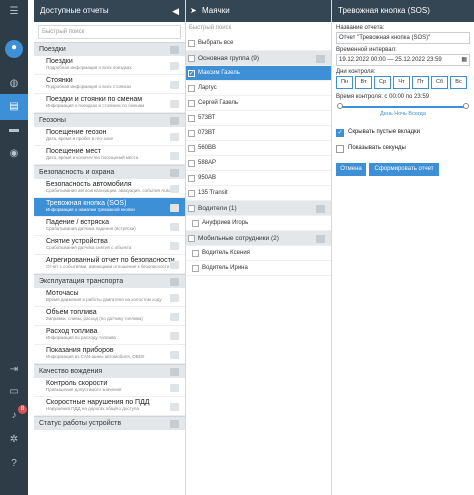 The height and width of the screenshot is (495, 474). What do you see at coordinates (258, 193) in the screenshot?
I see `object-row: 135 Transit` at bounding box center [258, 193].